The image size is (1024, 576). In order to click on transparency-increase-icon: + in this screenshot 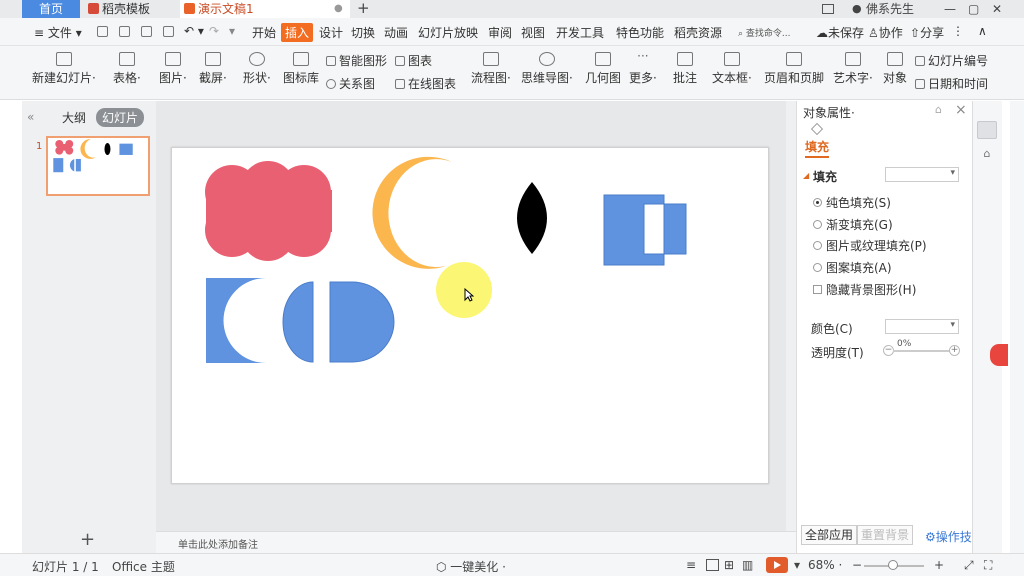, I will do `click(954, 350)`.